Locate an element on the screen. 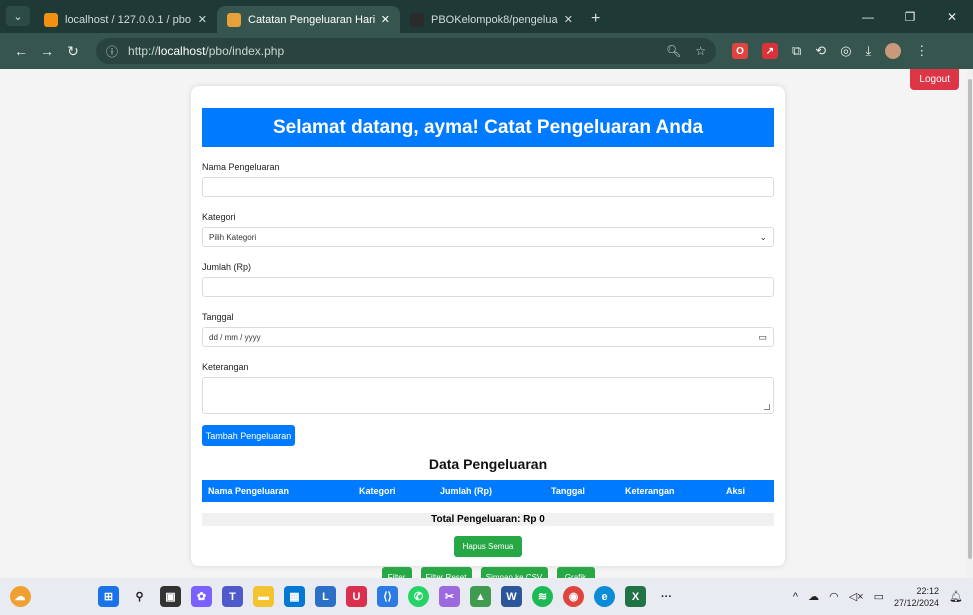 Image resolution: width=973 pixels, height=615 pixels. excel-icon: X is located at coordinates (635, 596).